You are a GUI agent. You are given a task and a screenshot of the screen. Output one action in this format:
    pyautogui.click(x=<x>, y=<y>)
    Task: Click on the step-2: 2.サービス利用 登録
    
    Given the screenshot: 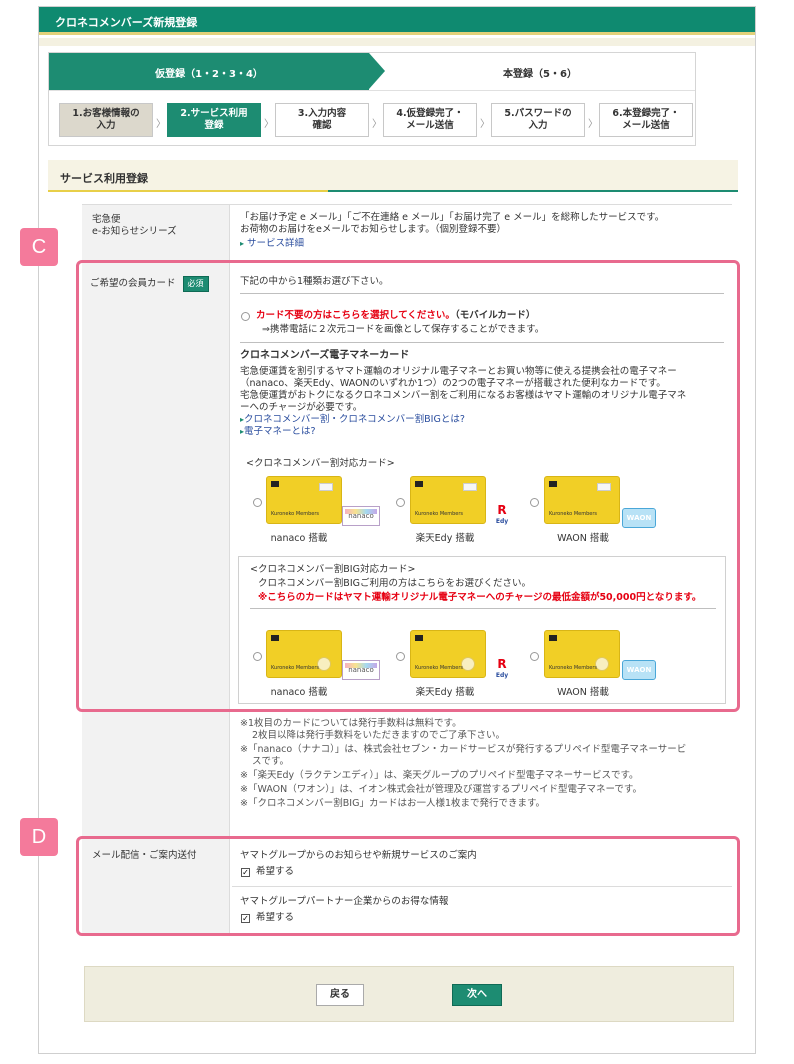 What is the action you would take?
    pyautogui.click(x=214, y=120)
    